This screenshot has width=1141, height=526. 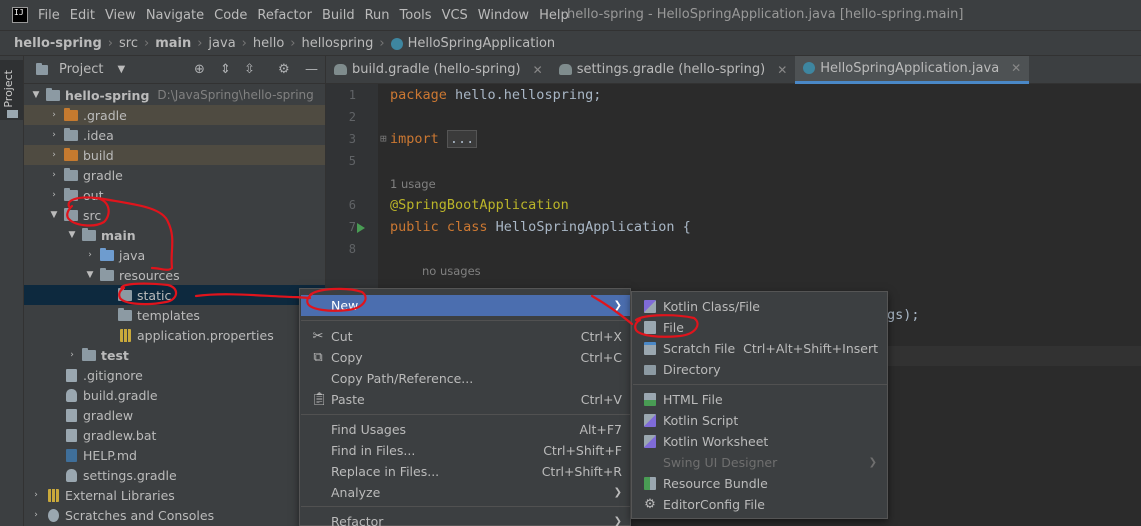 I want to click on menu-item-cut: ✂ Cut Ctrl+X, so click(x=465, y=336).